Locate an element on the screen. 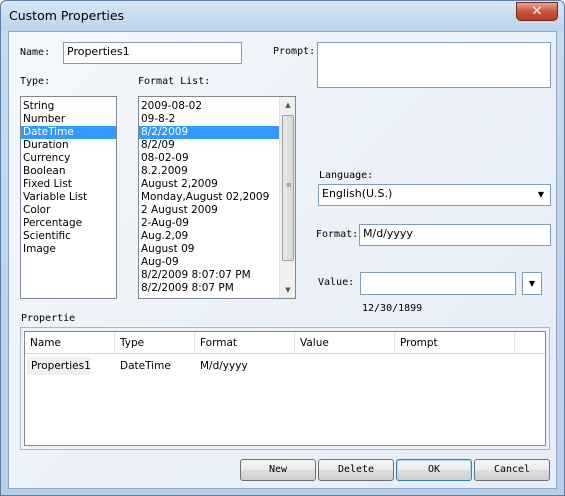 This screenshot has width=565, height=496. type-list-item: Boolean is located at coordinates (68, 171).